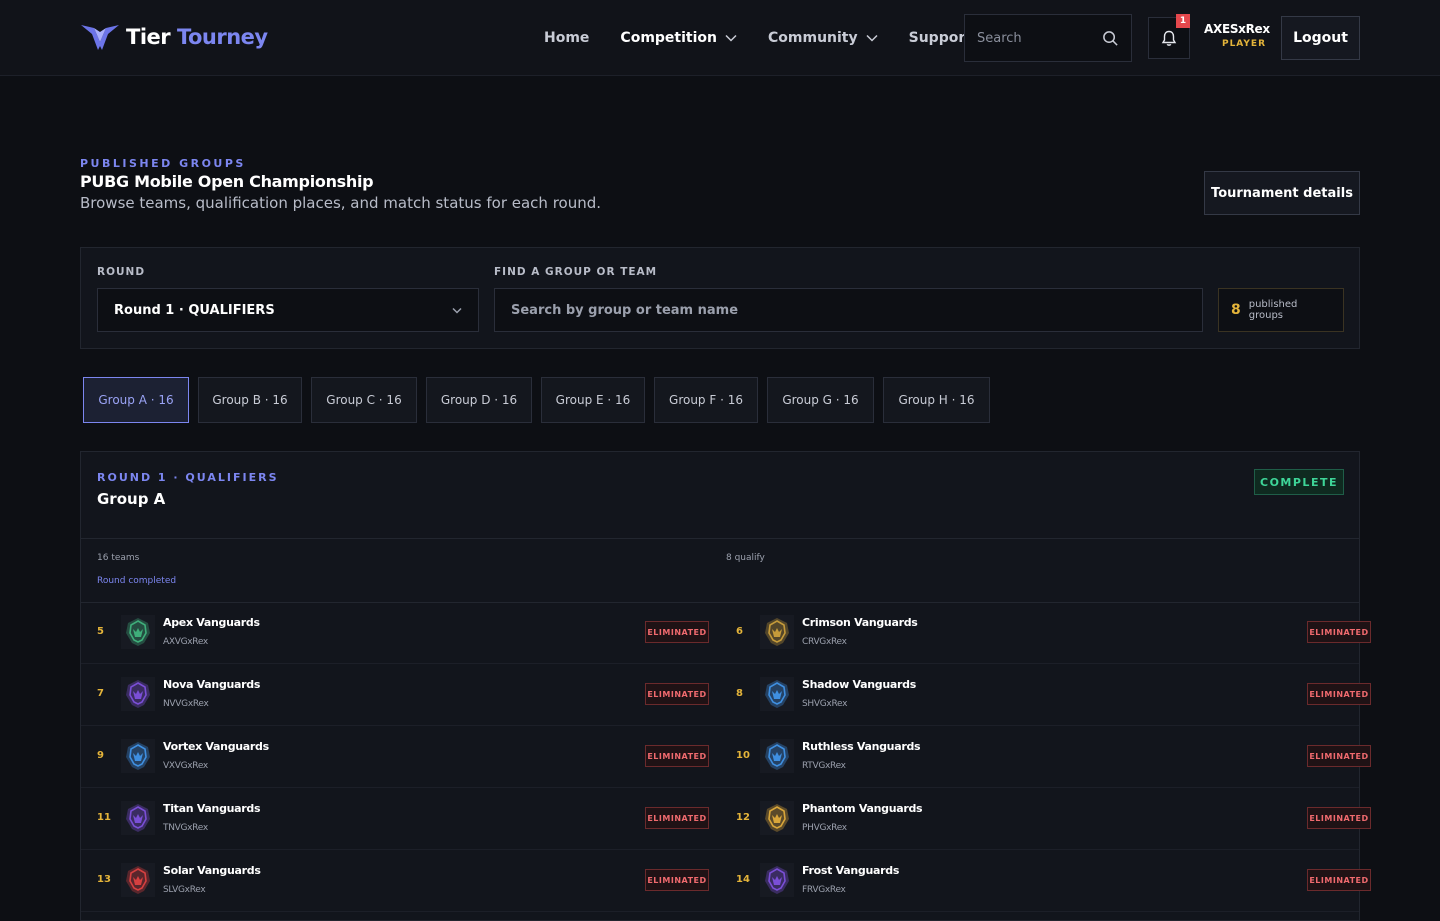 The height and width of the screenshot is (921, 1440). I want to click on team-name: Vortex Vanguards, so click(216, 746).